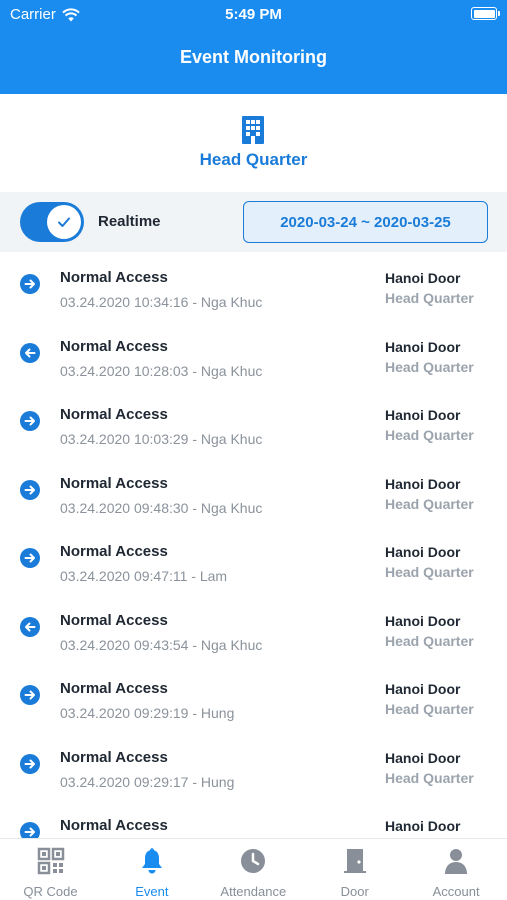  I want to click on tab-account: Account, so click(456, 869).